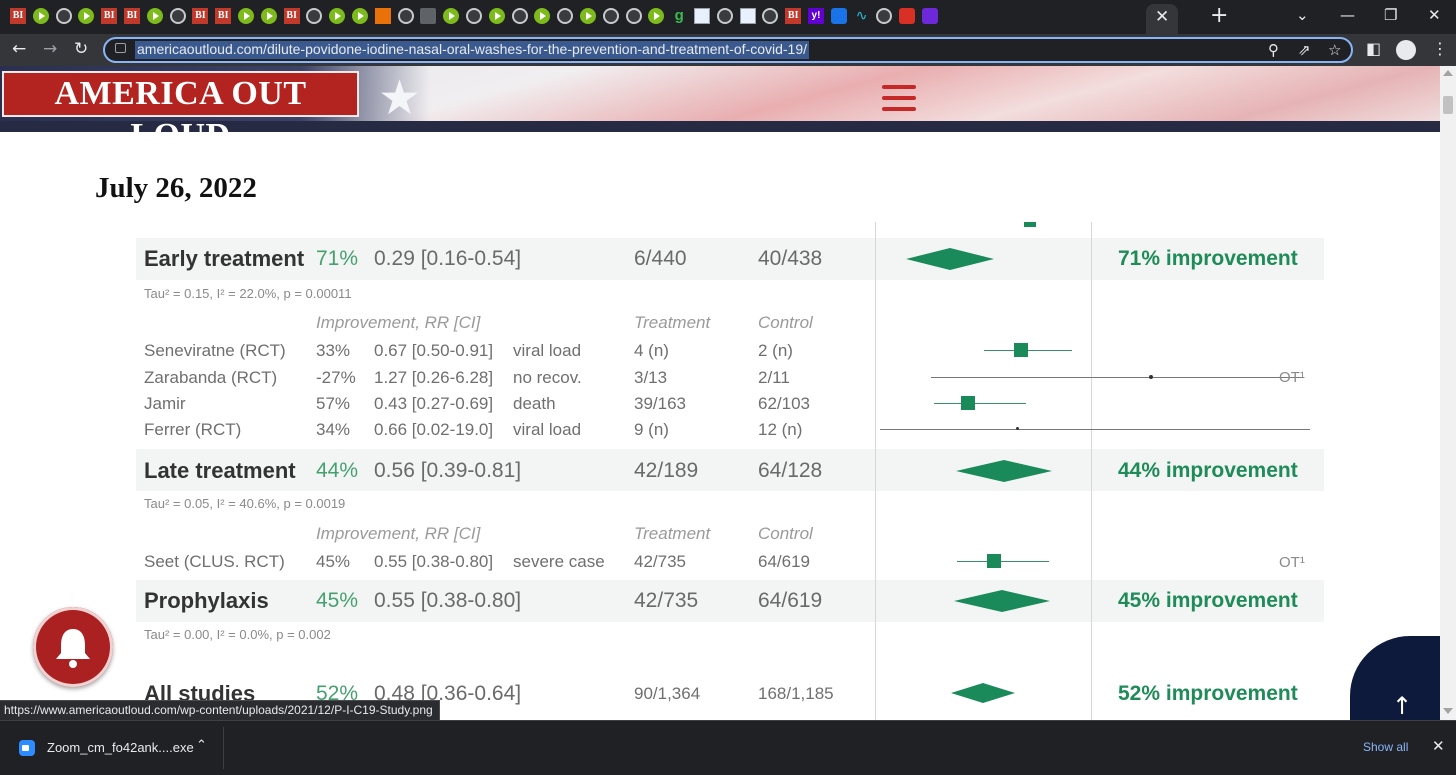  Describe the element at coordinates (679, 16) in the screenshot. I see `tab-favicon-g-icon: g` at that location.